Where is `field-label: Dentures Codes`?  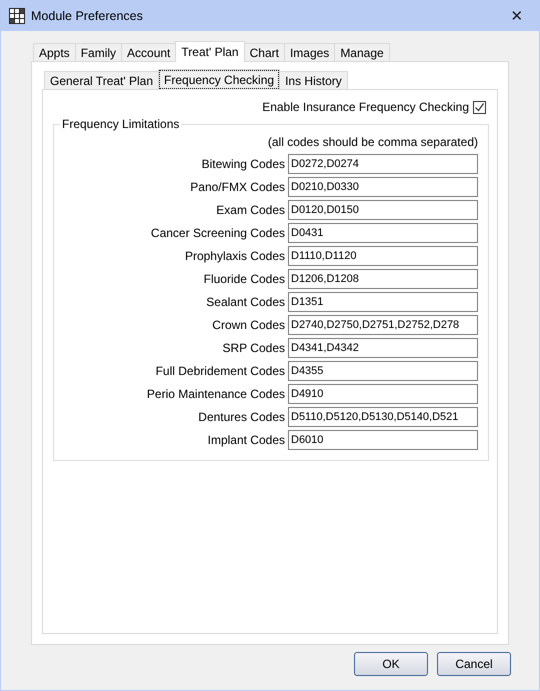 field-label: Dentures Codes is located at coordinates (241, 417).